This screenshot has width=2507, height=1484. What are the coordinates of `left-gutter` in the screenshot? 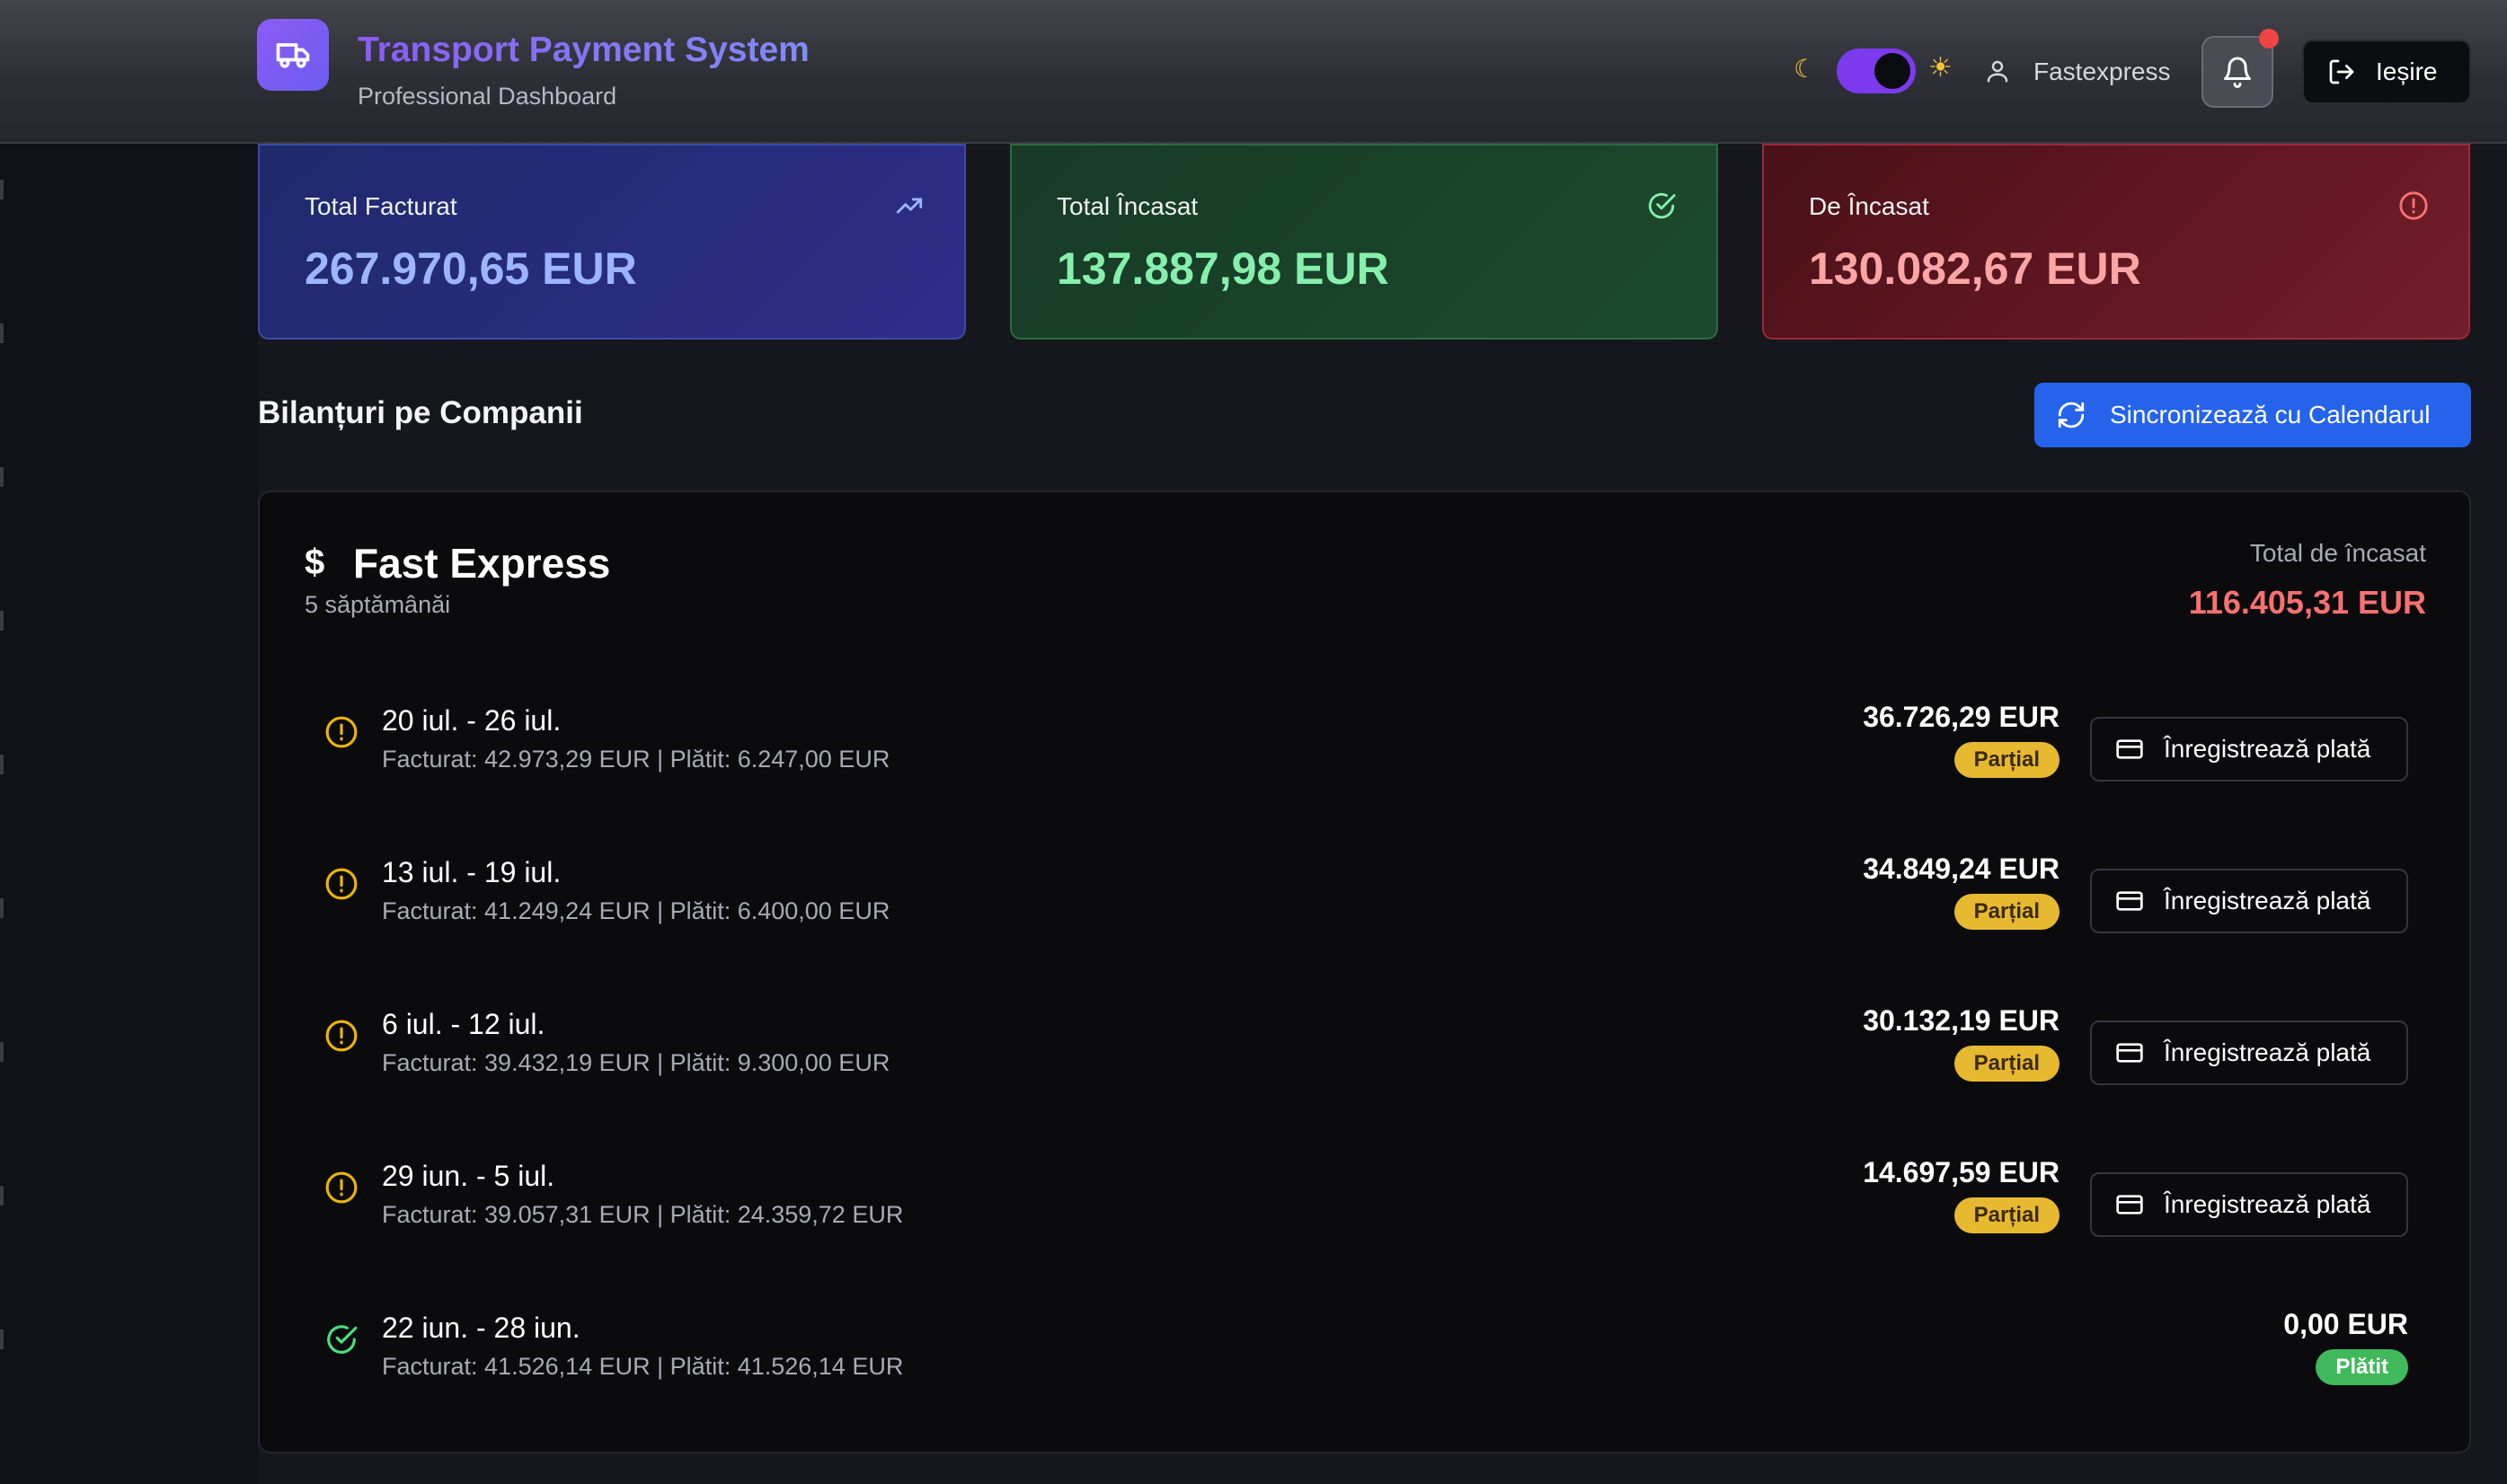 It's located at (129, 814).